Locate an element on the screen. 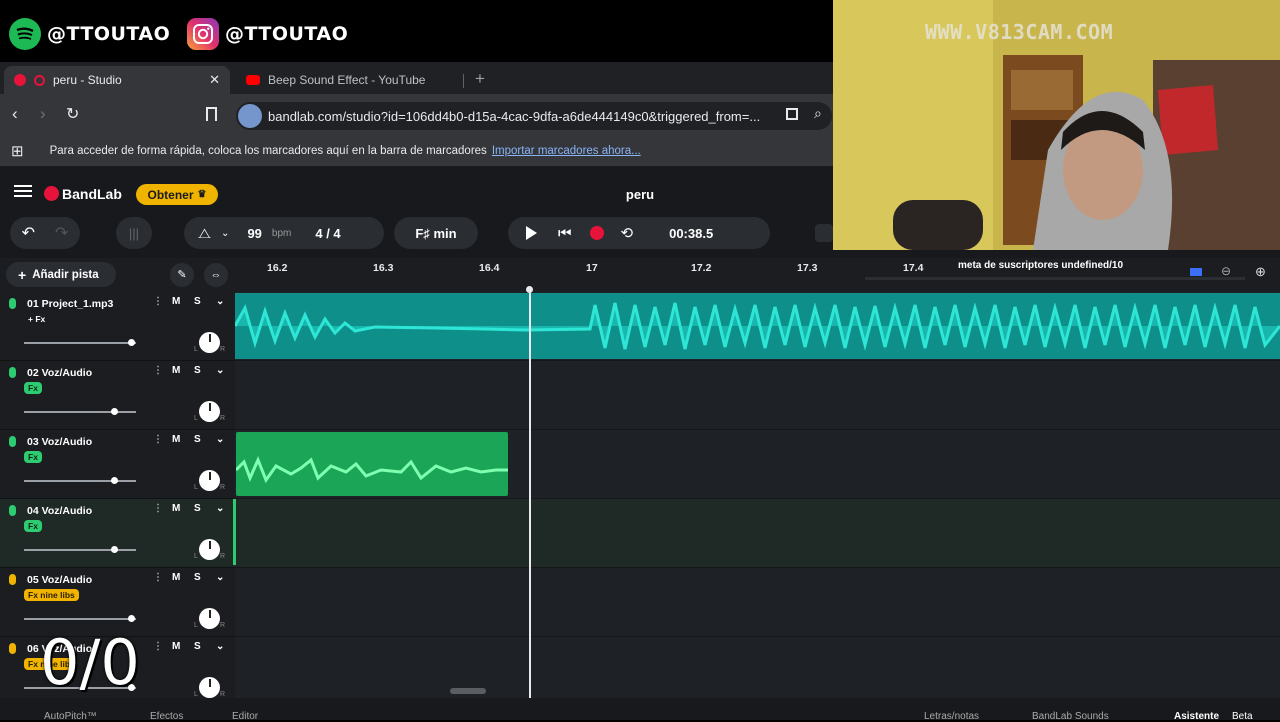 This screenshot has height=722, width=1280. record-icon is located at coordinates (596, 233).